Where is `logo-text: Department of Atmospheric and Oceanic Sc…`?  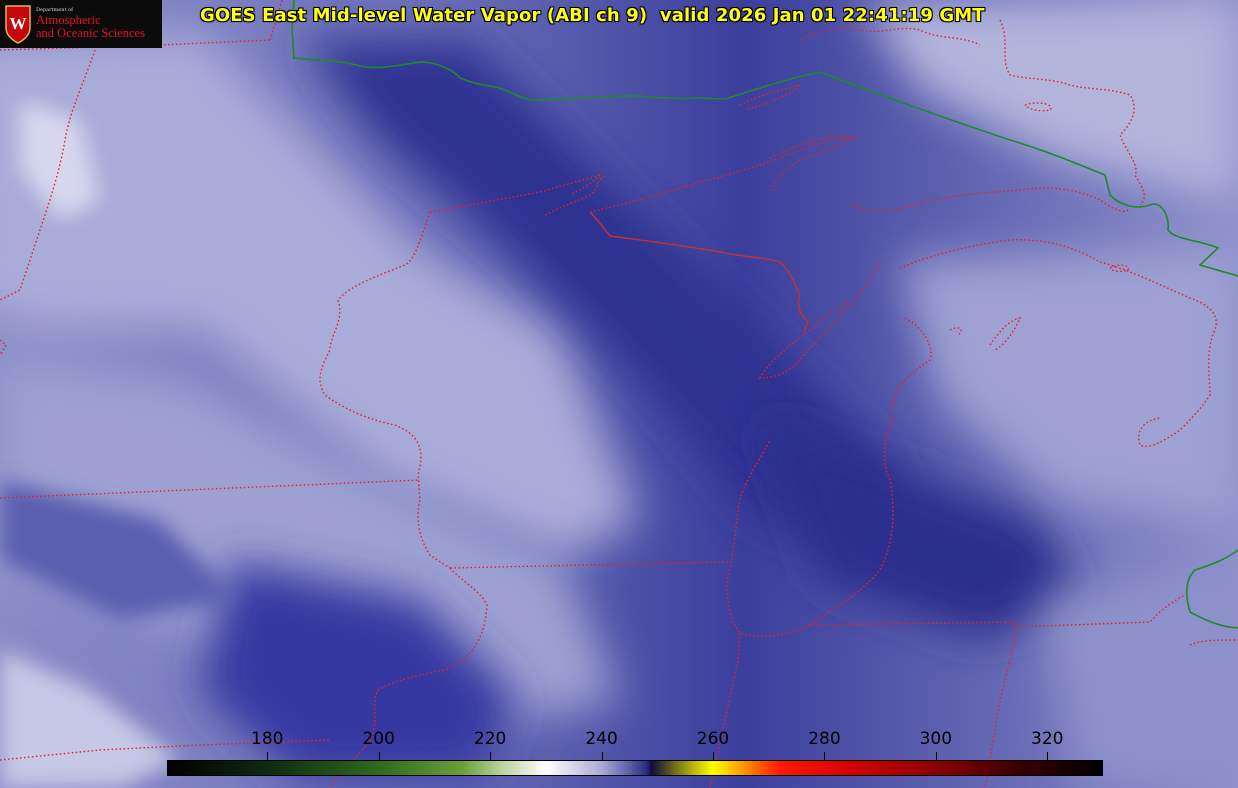 logo-text: Department of Atmospheric and Oceanic Sc… is located at coordinates (90, 23).